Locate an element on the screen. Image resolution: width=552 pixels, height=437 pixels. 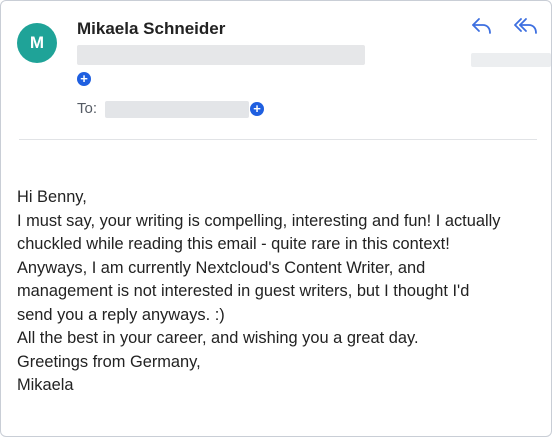
header-divider is located at coordinates (278, 139).